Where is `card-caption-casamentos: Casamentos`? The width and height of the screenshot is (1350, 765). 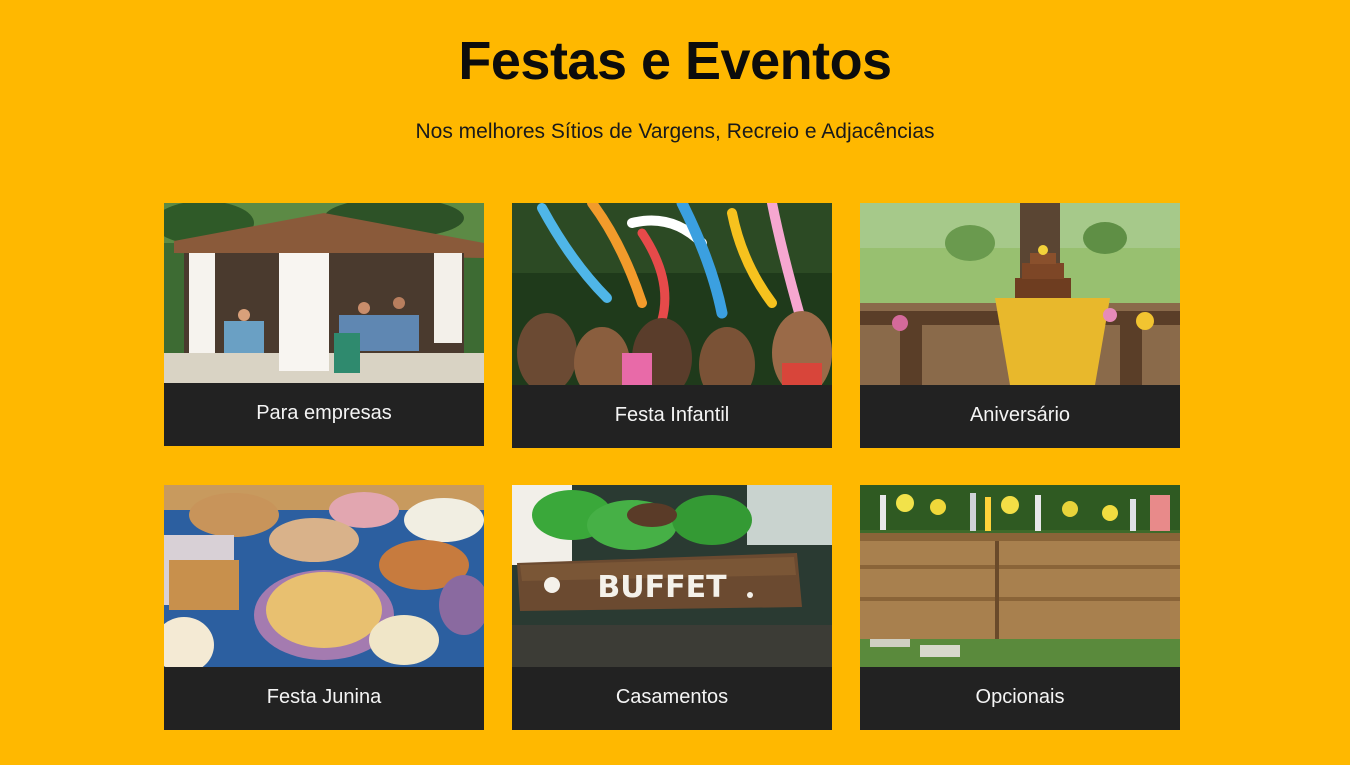 card-caption-casamentos: Casamentos is located at coordinates (672, 698).